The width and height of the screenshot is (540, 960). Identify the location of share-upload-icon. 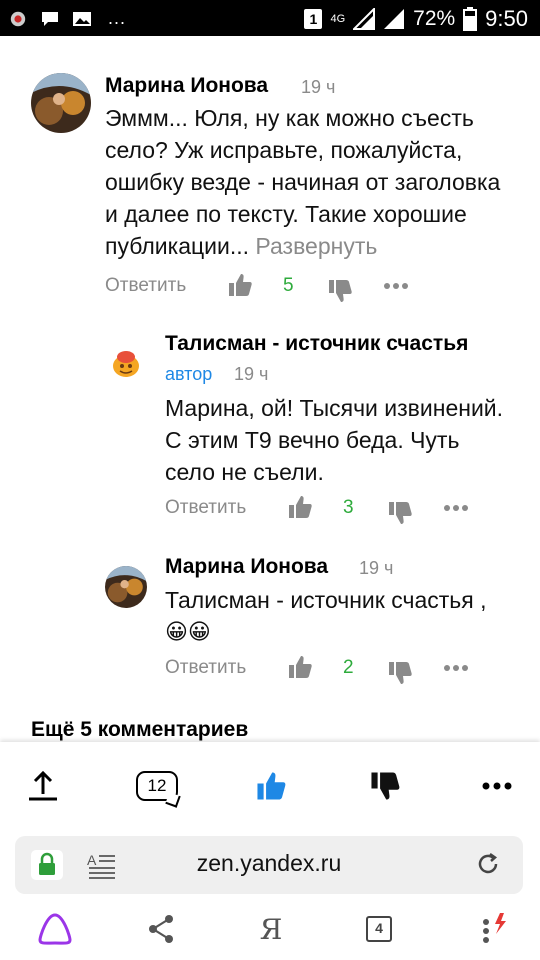
(43, 785).